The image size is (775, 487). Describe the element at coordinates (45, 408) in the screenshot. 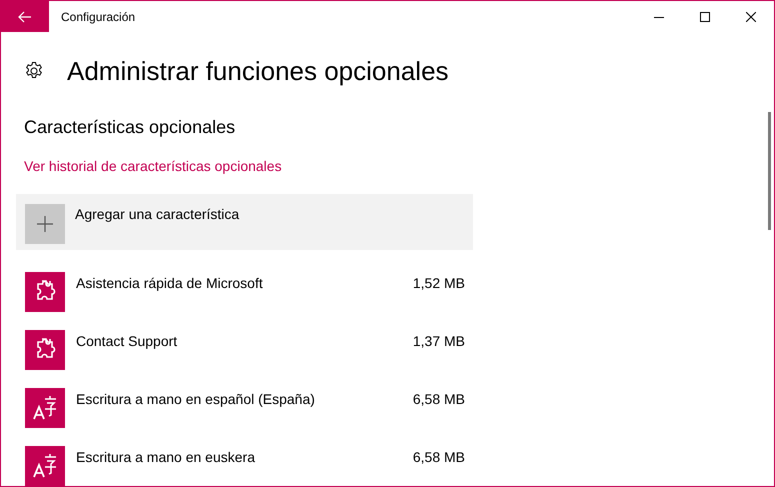

I see `character-icon` at that location.